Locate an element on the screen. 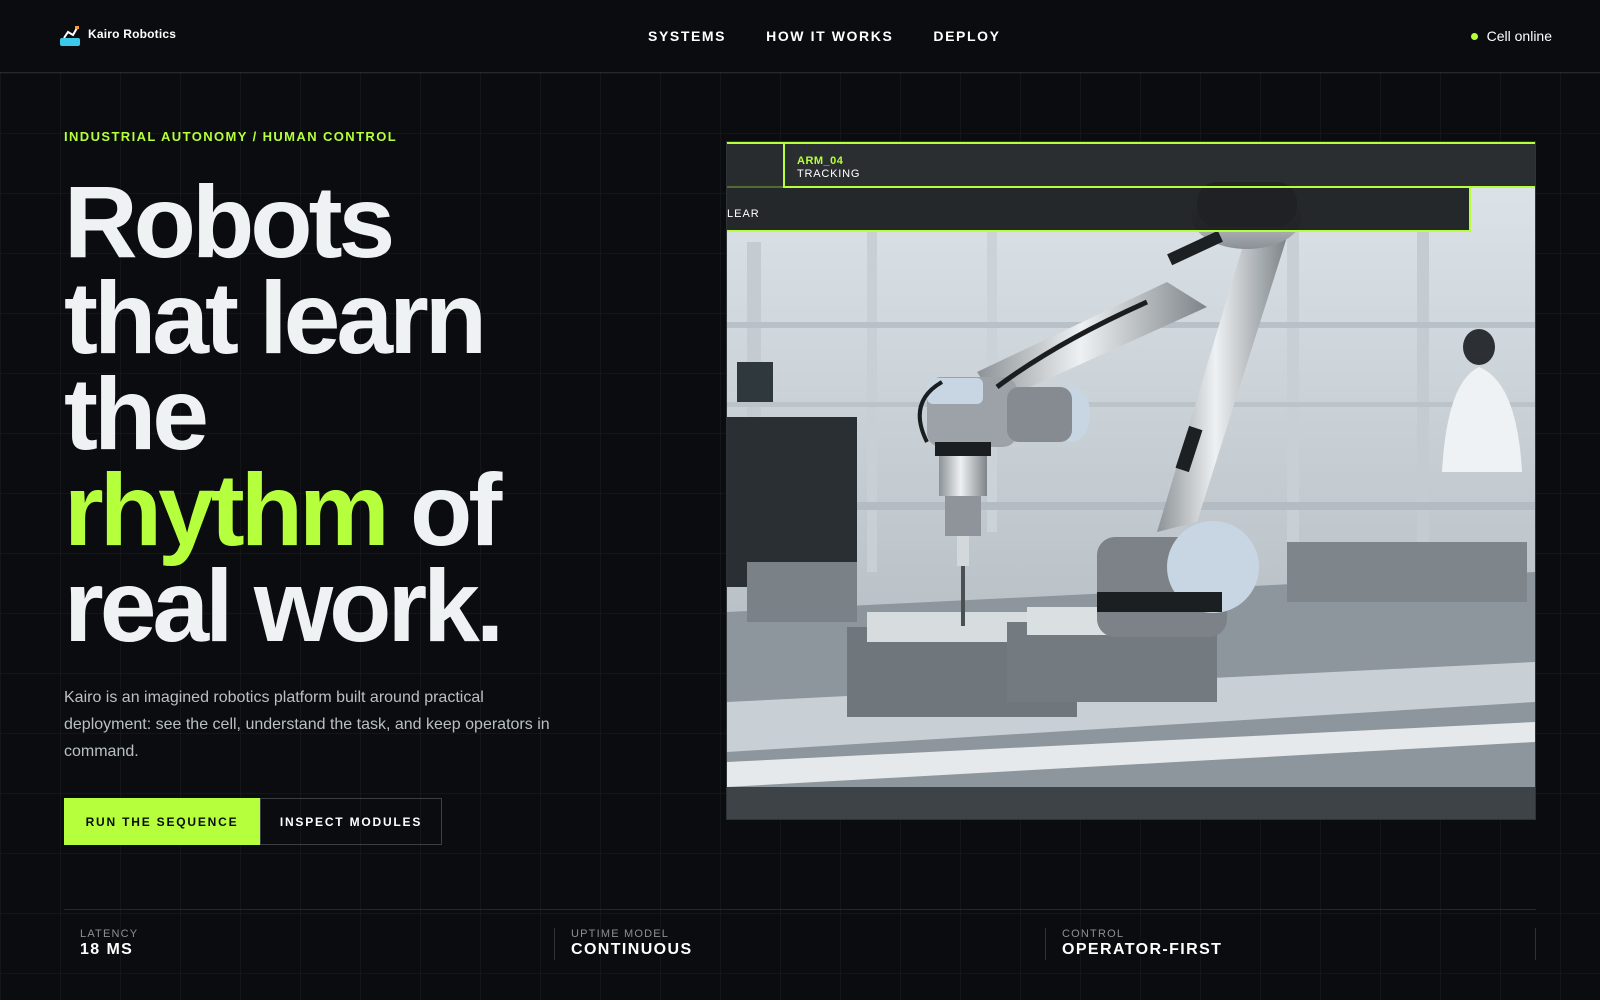 This screenshot has height=1000, width=1600. hud-corner is located at coordinates (756, 166).